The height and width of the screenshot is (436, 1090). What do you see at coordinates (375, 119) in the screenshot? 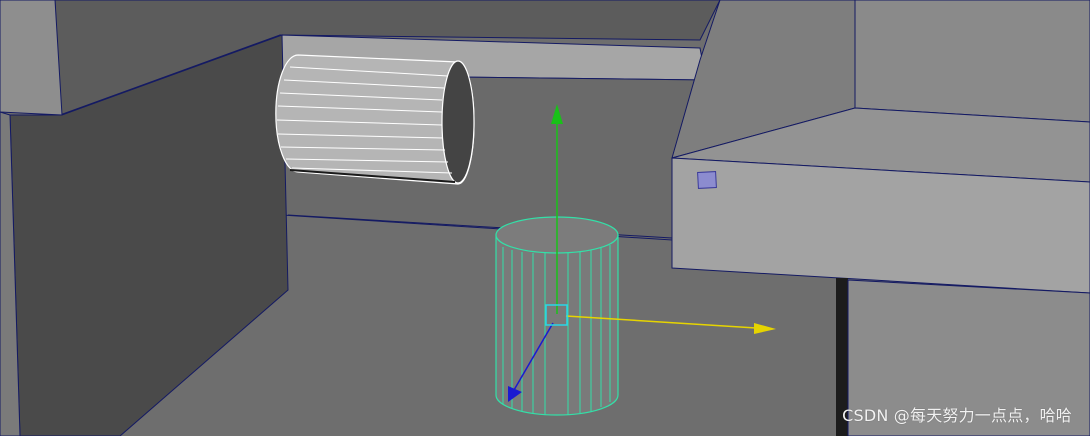
I see `horizontal-cylinder` at bounding box center [375, 119].